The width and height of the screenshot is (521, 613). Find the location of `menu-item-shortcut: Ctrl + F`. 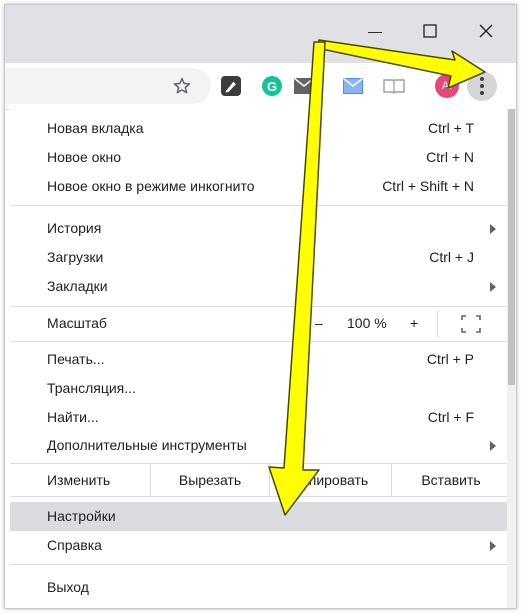

menu-item-shortcut: Ctrl + F is located at coordinates (450, 417).